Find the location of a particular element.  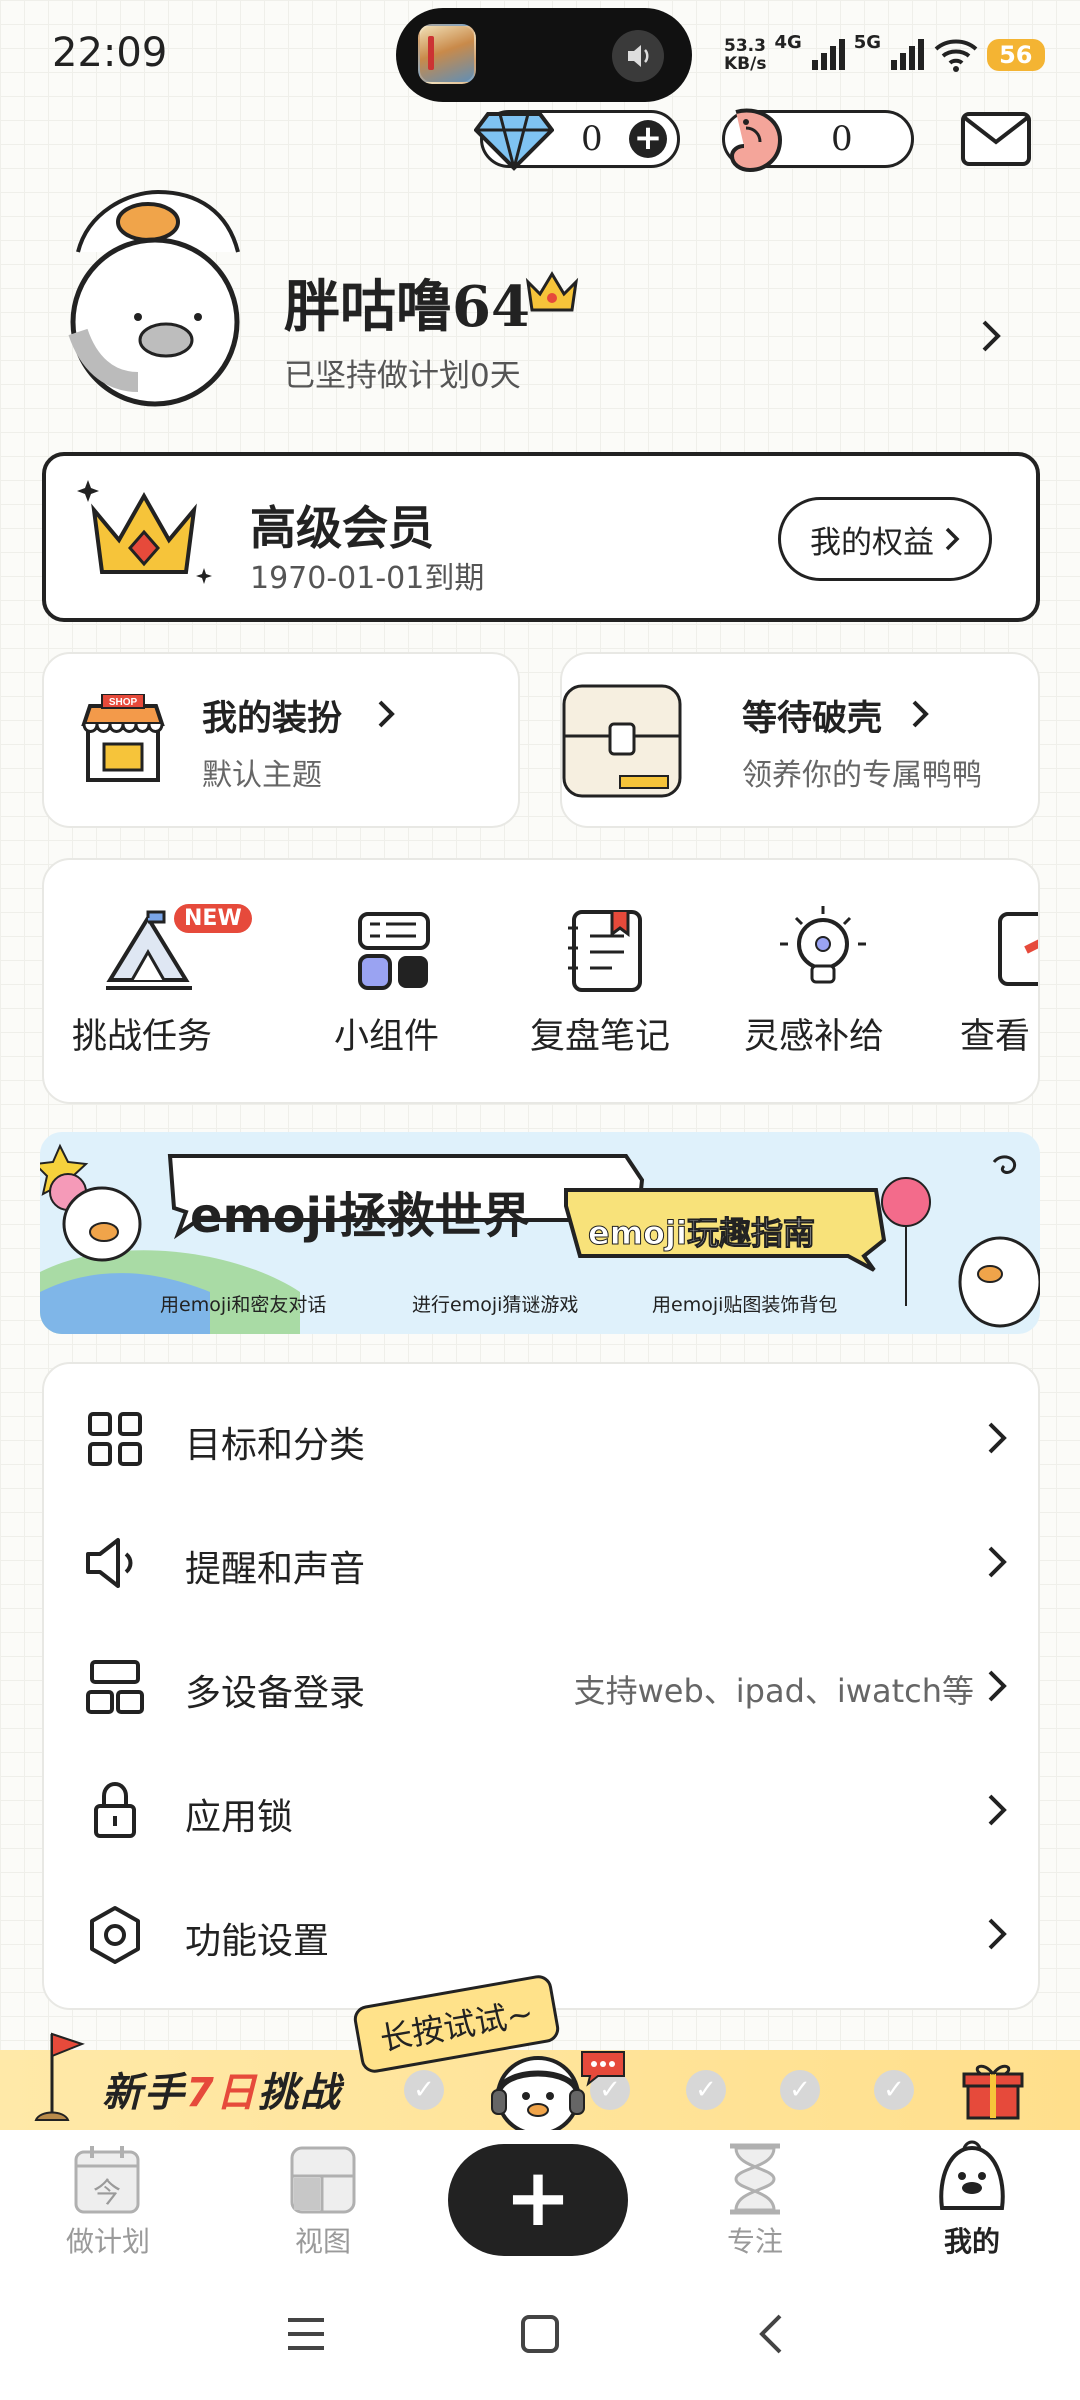

flag-icon is located at coordinates (60, 2074).